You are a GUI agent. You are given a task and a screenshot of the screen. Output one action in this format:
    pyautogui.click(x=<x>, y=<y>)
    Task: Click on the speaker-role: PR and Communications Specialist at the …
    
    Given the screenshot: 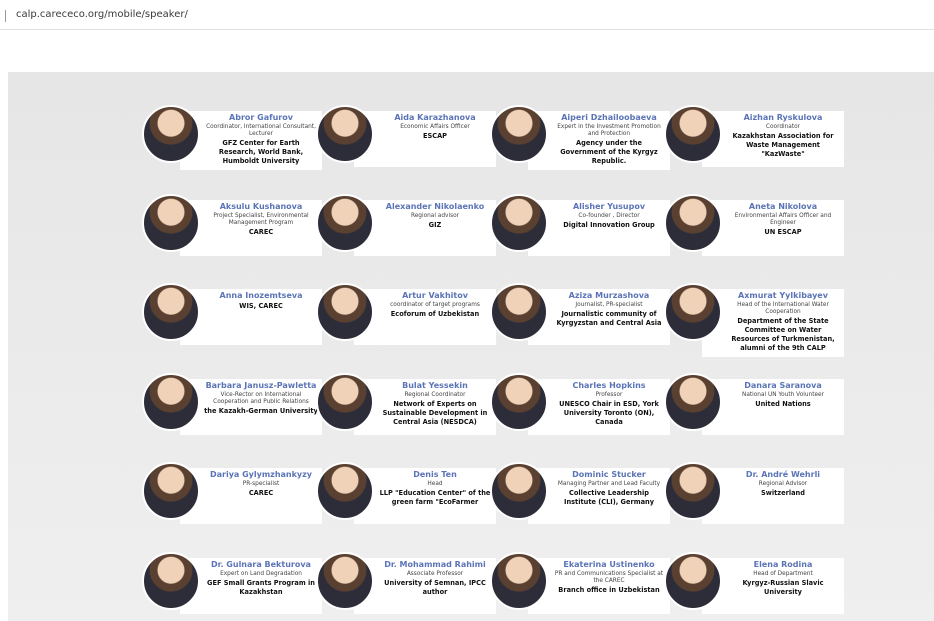 What is the action you would take?
    pyautogui.click(x=609, y=577)
    